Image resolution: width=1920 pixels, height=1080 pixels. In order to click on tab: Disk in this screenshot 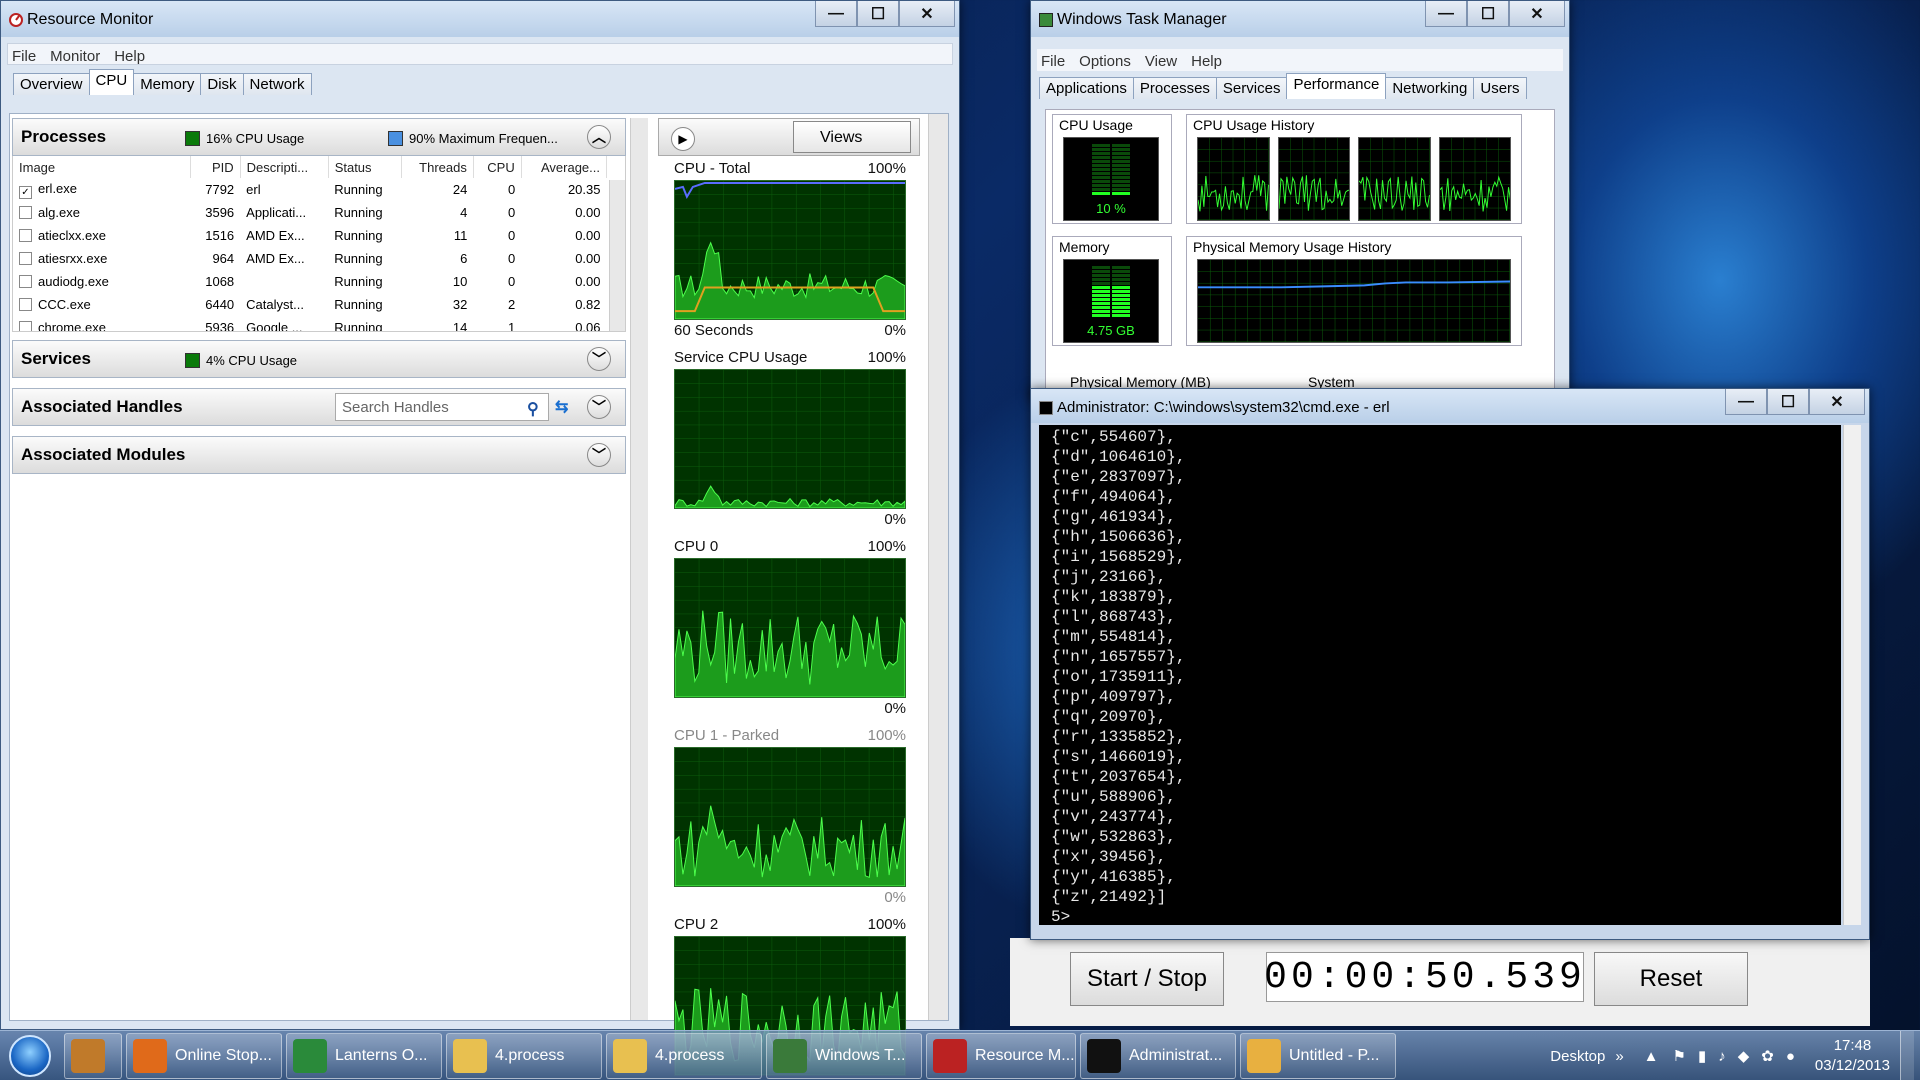, I will do `click(222, 84)`.